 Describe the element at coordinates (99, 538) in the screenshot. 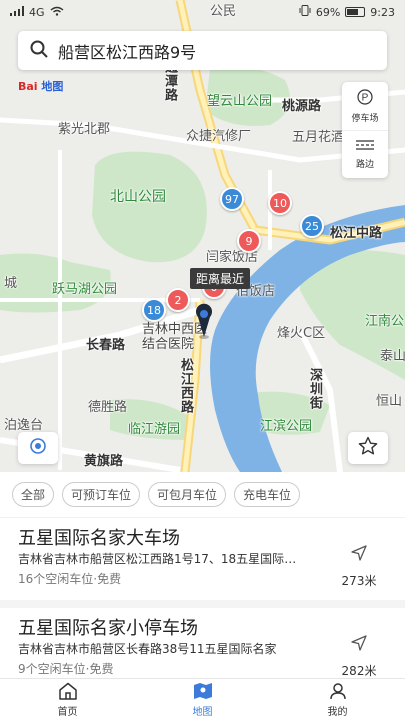

I see `lot-name: 五星国际名家大车场` at that location.